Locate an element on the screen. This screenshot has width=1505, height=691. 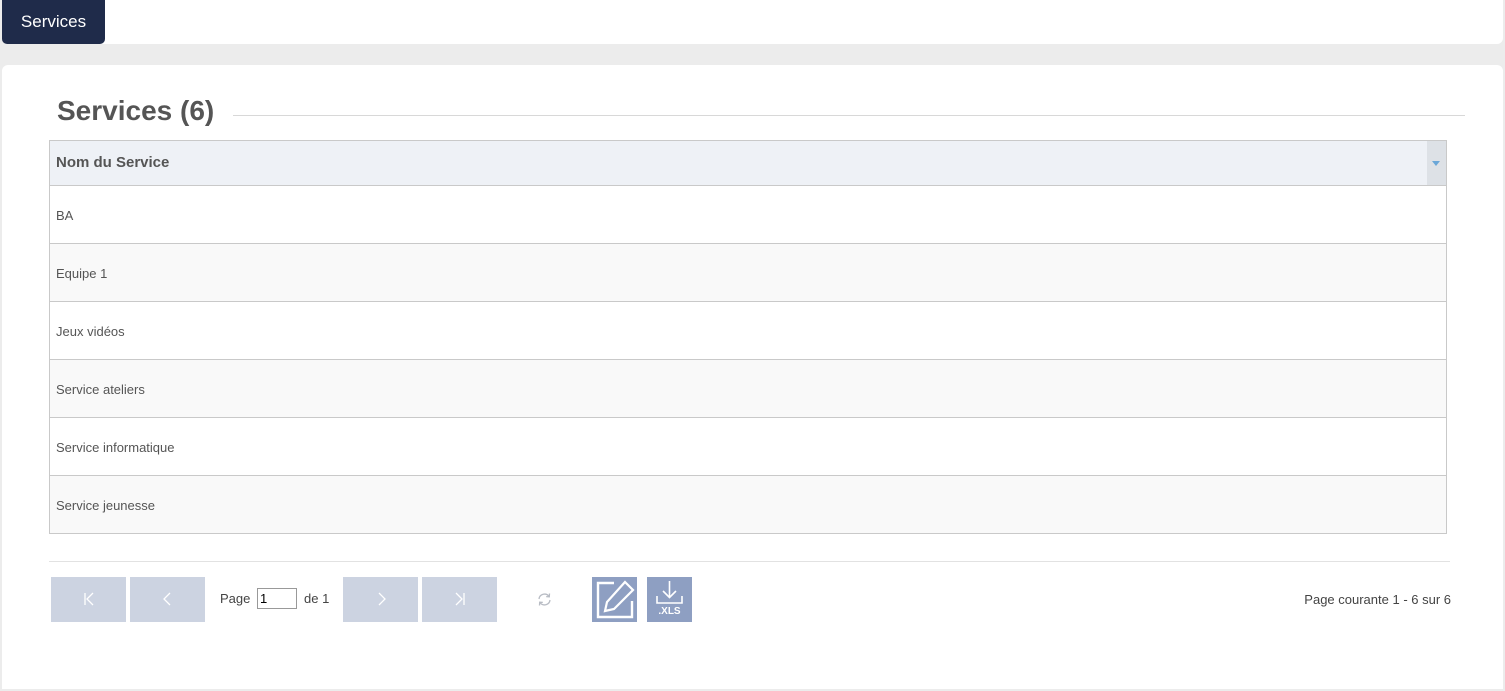
first-page-icon is located at coordinates (88, 599).